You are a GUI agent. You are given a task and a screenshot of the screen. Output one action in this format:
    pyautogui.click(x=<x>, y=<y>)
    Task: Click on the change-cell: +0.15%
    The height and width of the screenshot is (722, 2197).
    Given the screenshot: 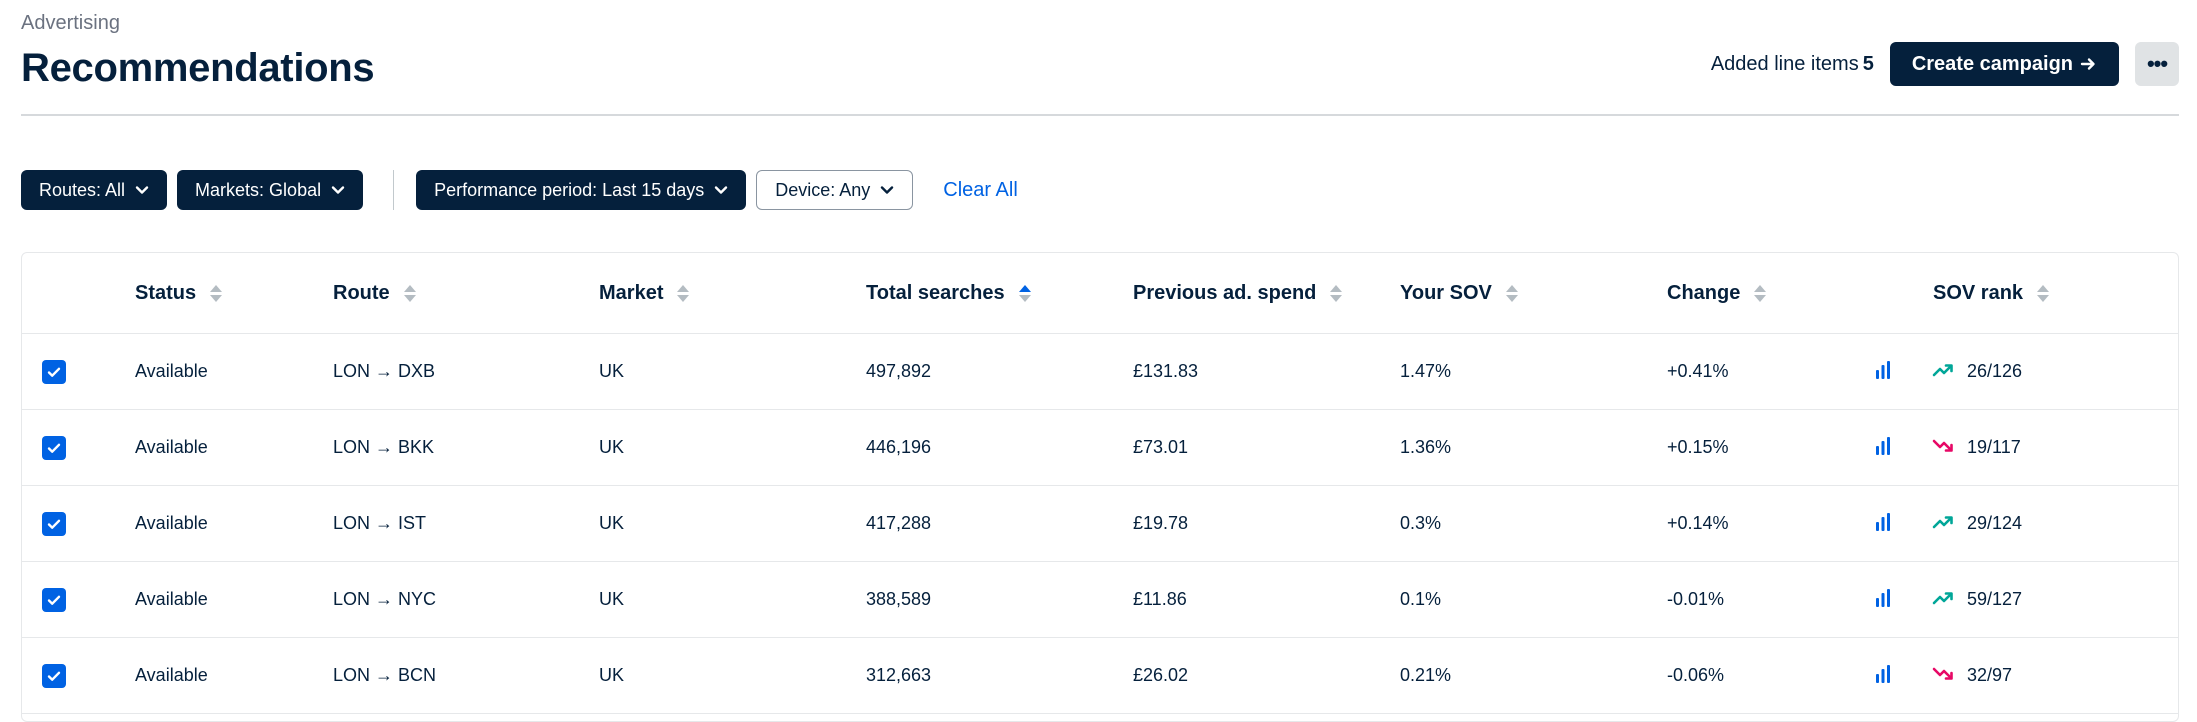 What is the action you would take?
    pyautogui.click(x=1698, y=447)
    